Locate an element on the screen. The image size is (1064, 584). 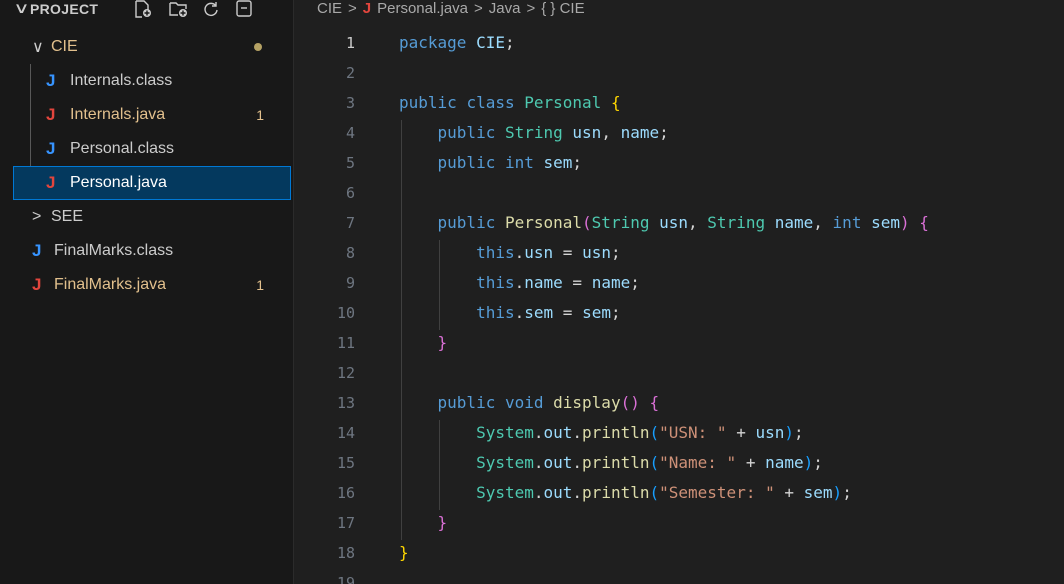
explorer-header: ∨ PROJECT is located at coordinates (147, 14).